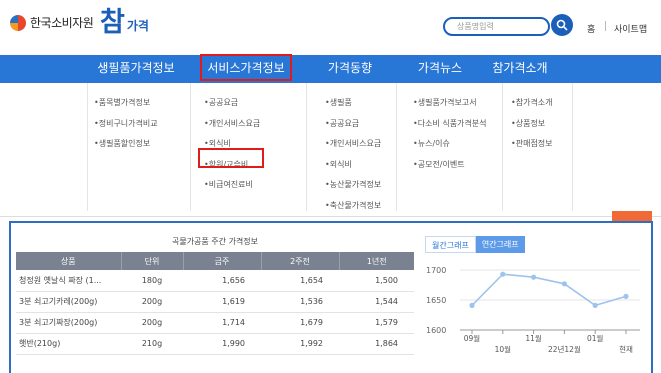 This screenshot has height=373, width=661. What do you see at coordinates (591, 28) in the screenshot?
I see `home-link: 홈` at bounding box center [591, 28].